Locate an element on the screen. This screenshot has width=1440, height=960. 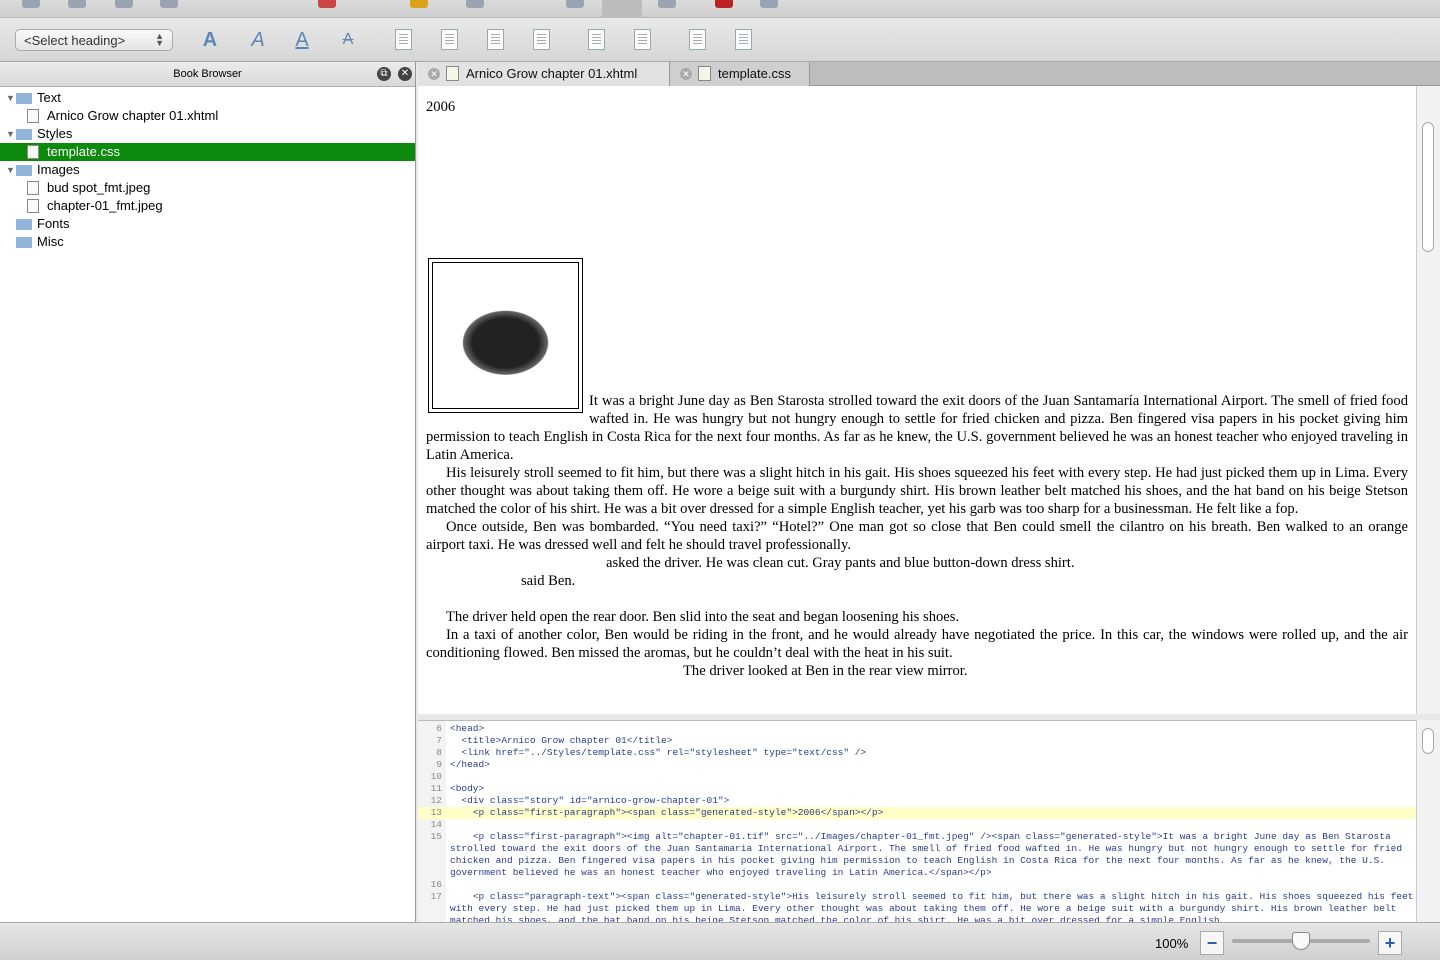
zoom-slider-handle is located at coordinates (1301, 941).